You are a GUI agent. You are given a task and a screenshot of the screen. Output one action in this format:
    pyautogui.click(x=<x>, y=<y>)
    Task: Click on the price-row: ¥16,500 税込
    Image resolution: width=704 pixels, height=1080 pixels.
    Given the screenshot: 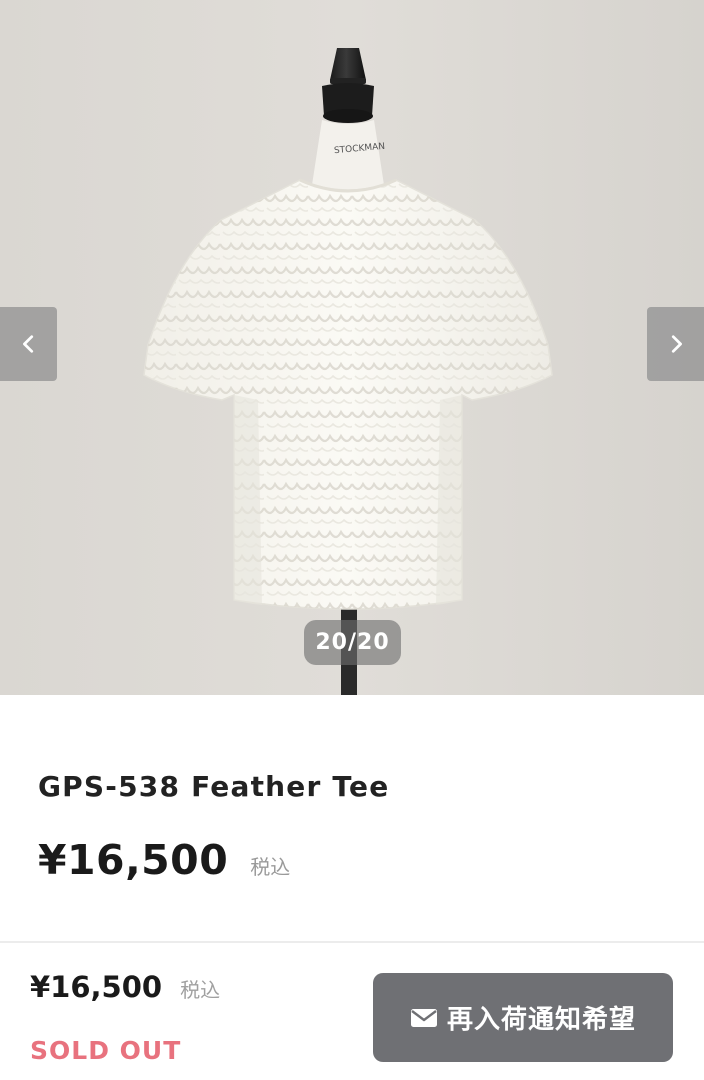 What is the action you would take?
    pyautogui.click(x=164, y=860)
    